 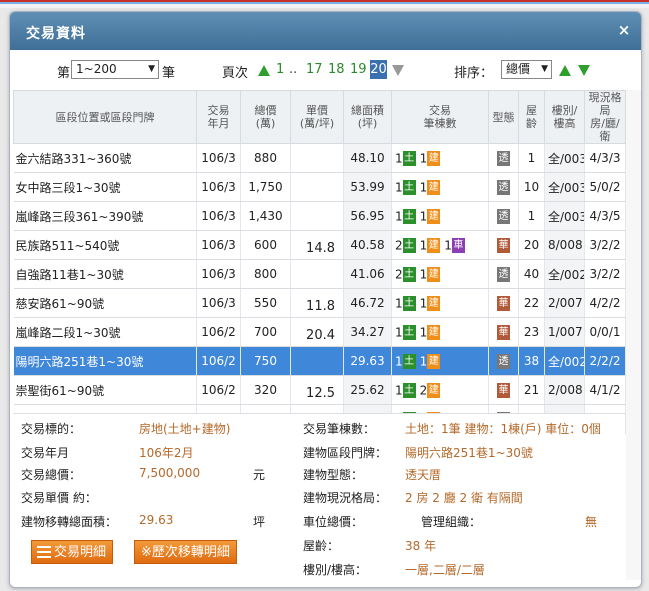 What do you see at coordinates (265, 117) in the screenshot?
I see `col-header-total-price: 總價 (萬)` at bounding box center [265, 117].